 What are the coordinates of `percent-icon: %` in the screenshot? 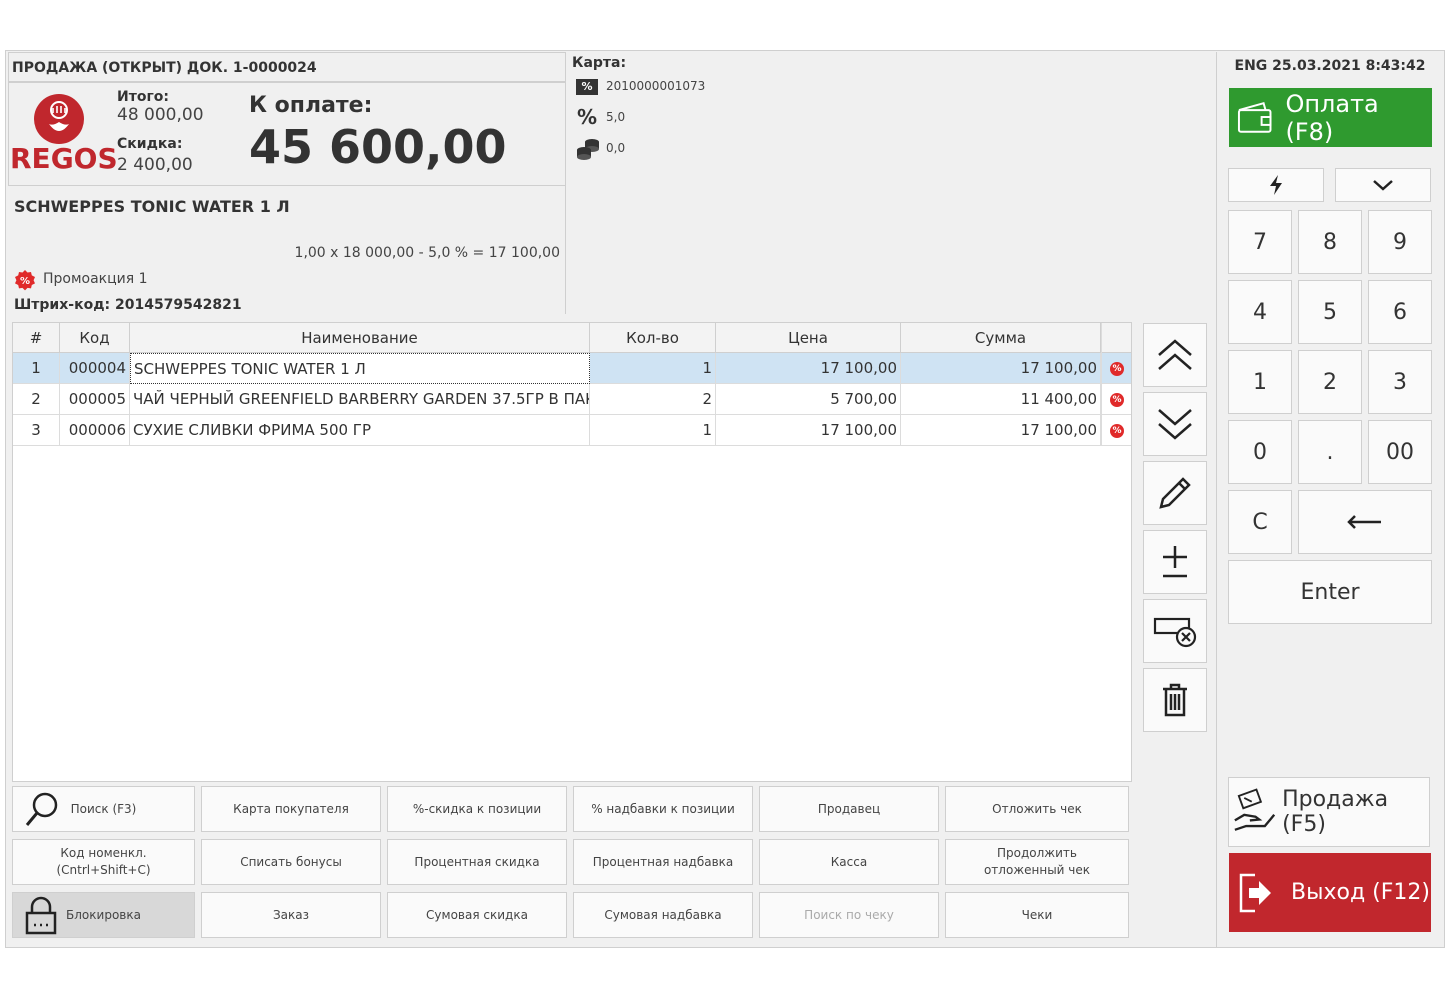 It's located at (587, 117).